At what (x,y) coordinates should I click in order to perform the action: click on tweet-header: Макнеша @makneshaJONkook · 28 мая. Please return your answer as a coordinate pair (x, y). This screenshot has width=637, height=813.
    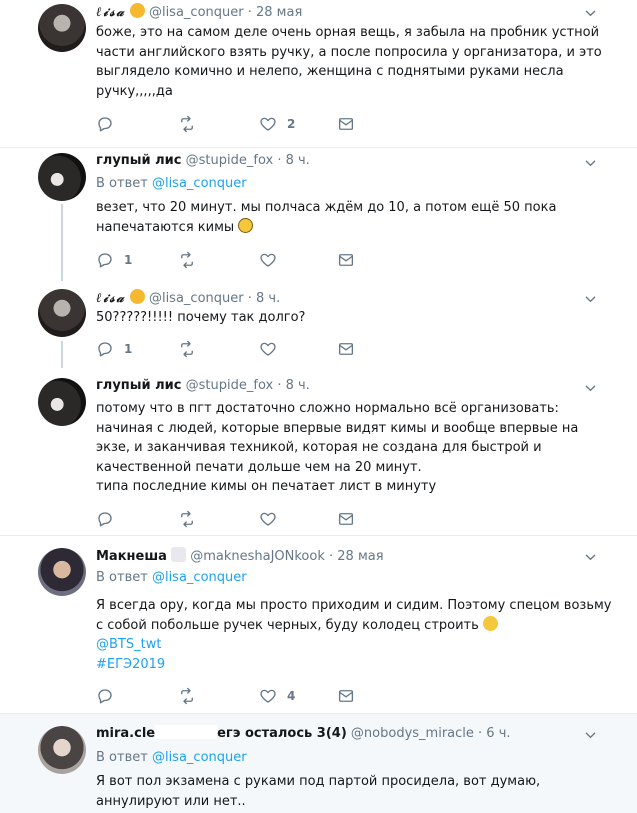
    Looking at the image, I should click on (240, 555).